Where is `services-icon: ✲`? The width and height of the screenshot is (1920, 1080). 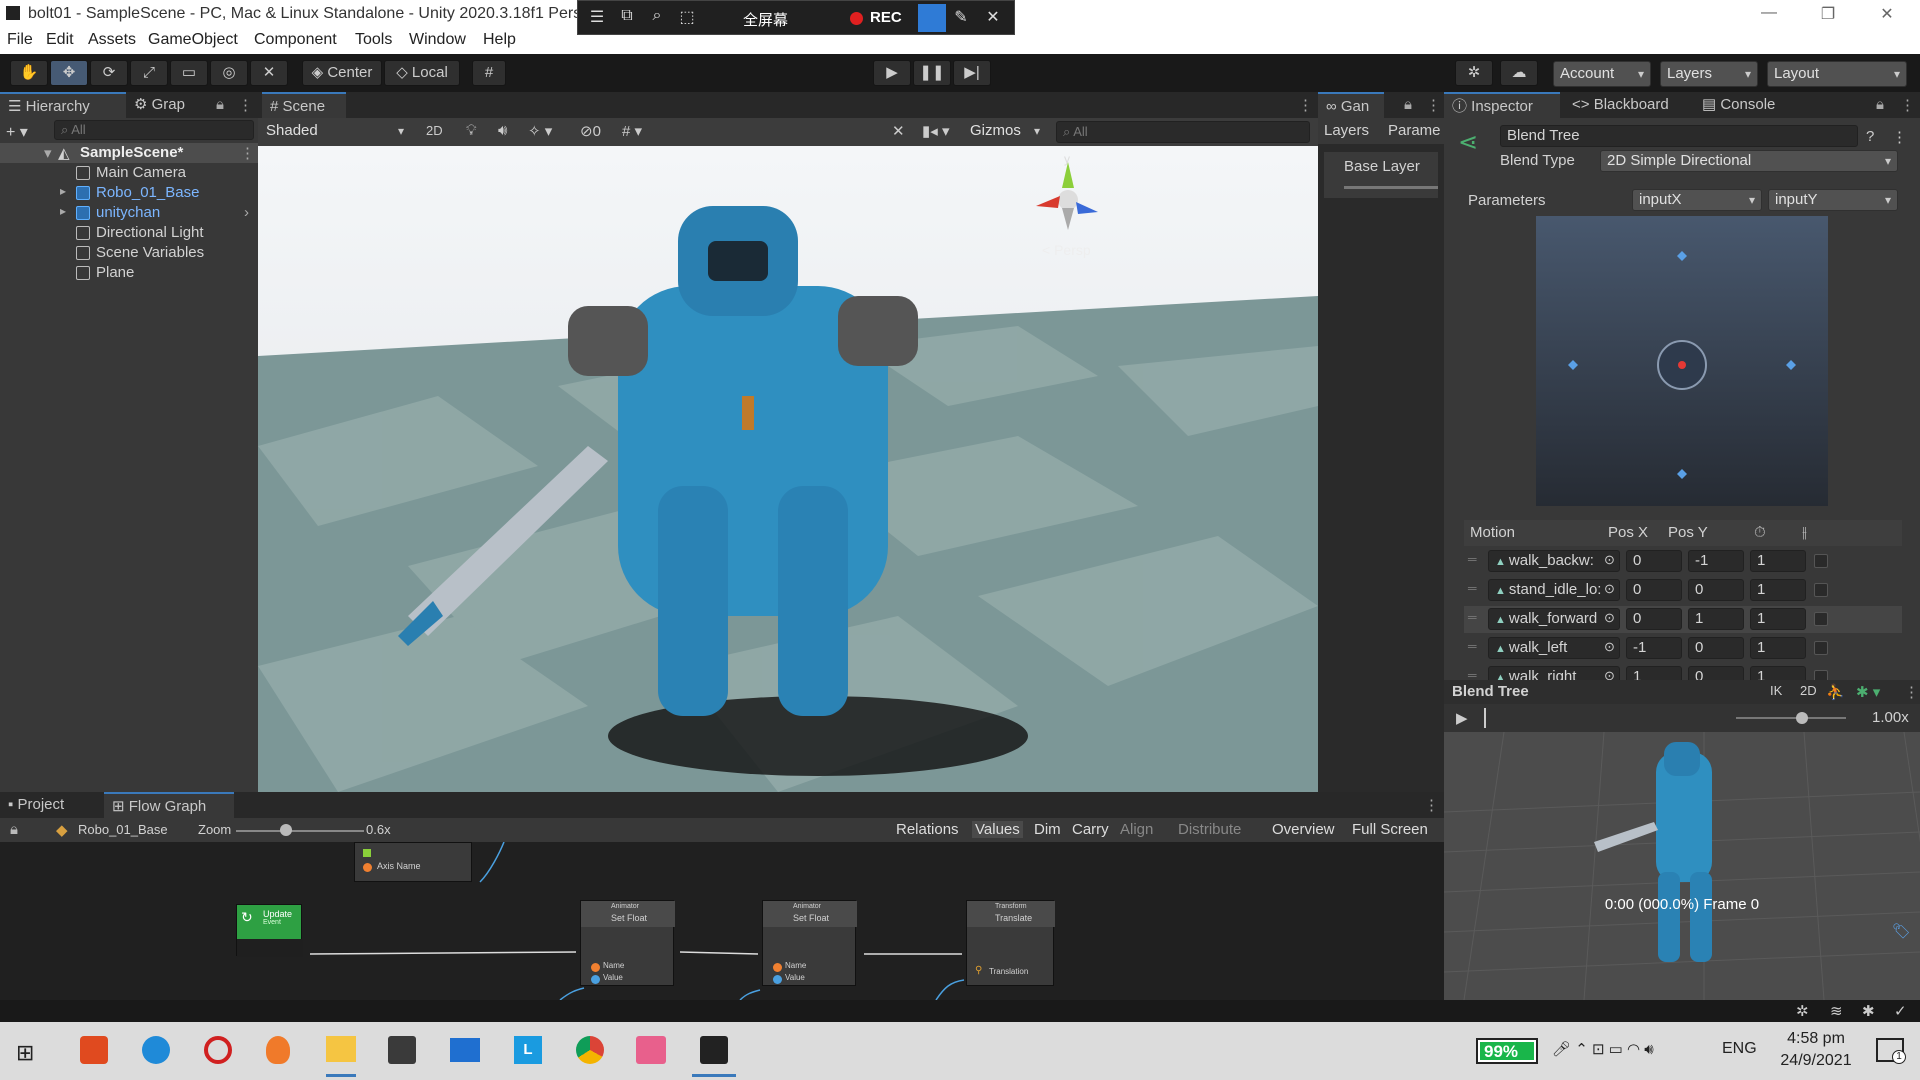 services-icon: ✲ is located at coordinates (1474, 73).